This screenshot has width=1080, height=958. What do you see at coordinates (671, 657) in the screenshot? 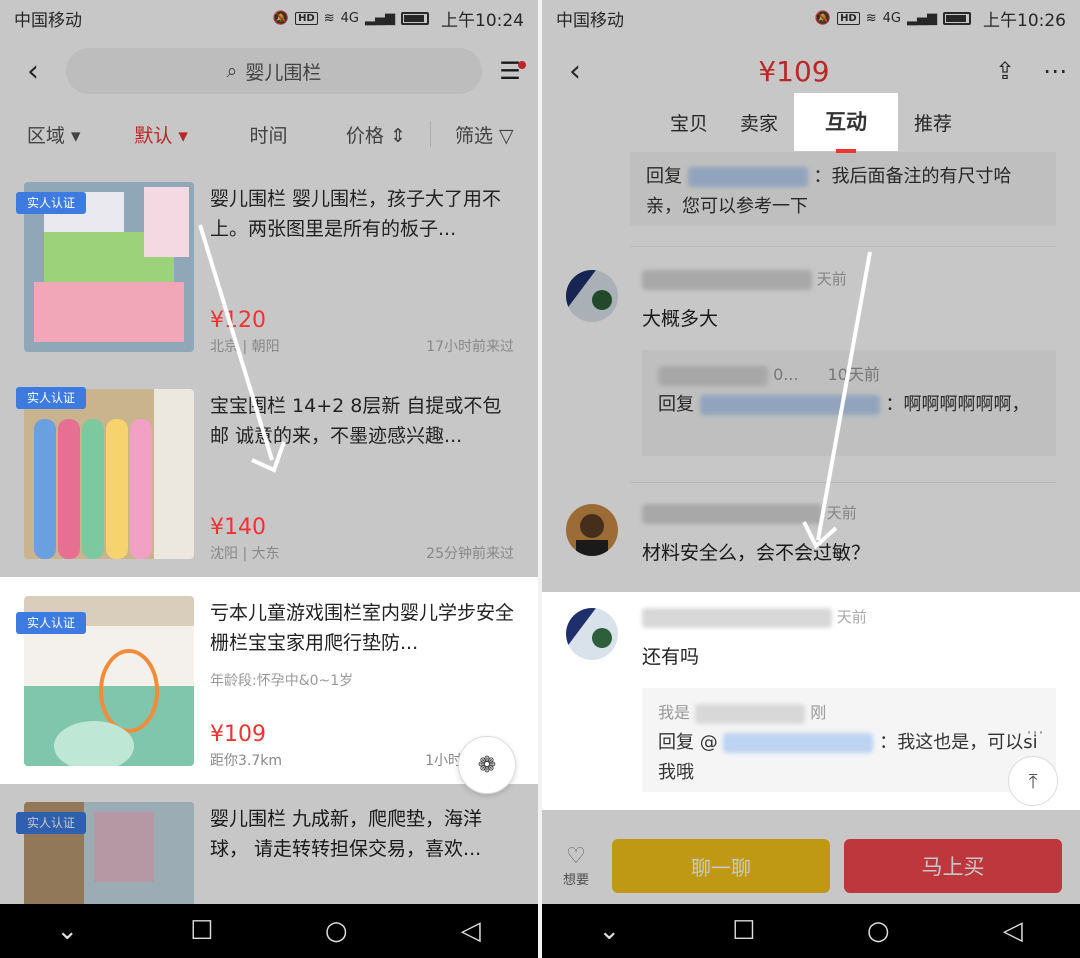
I see `comment-text: 还有吗` at bounding box center [671, 657].